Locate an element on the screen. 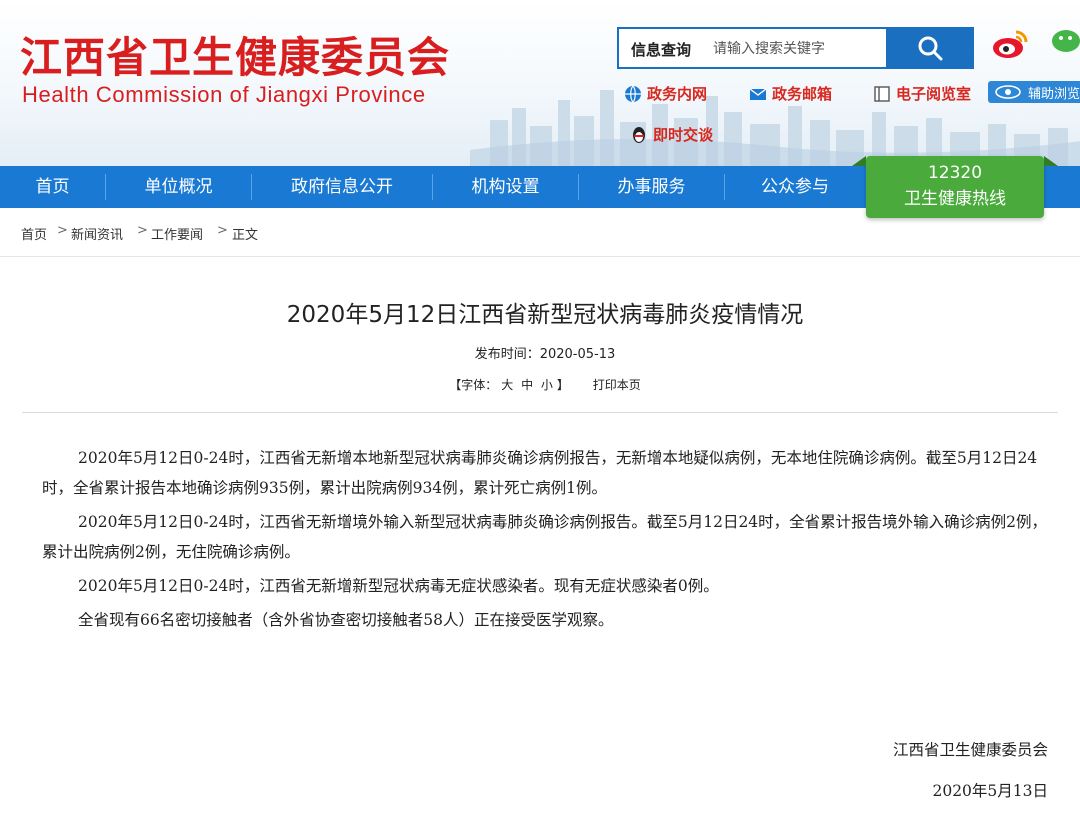  assist-browse-button: 辅助浏览 is located at coordinates (1034, 92).